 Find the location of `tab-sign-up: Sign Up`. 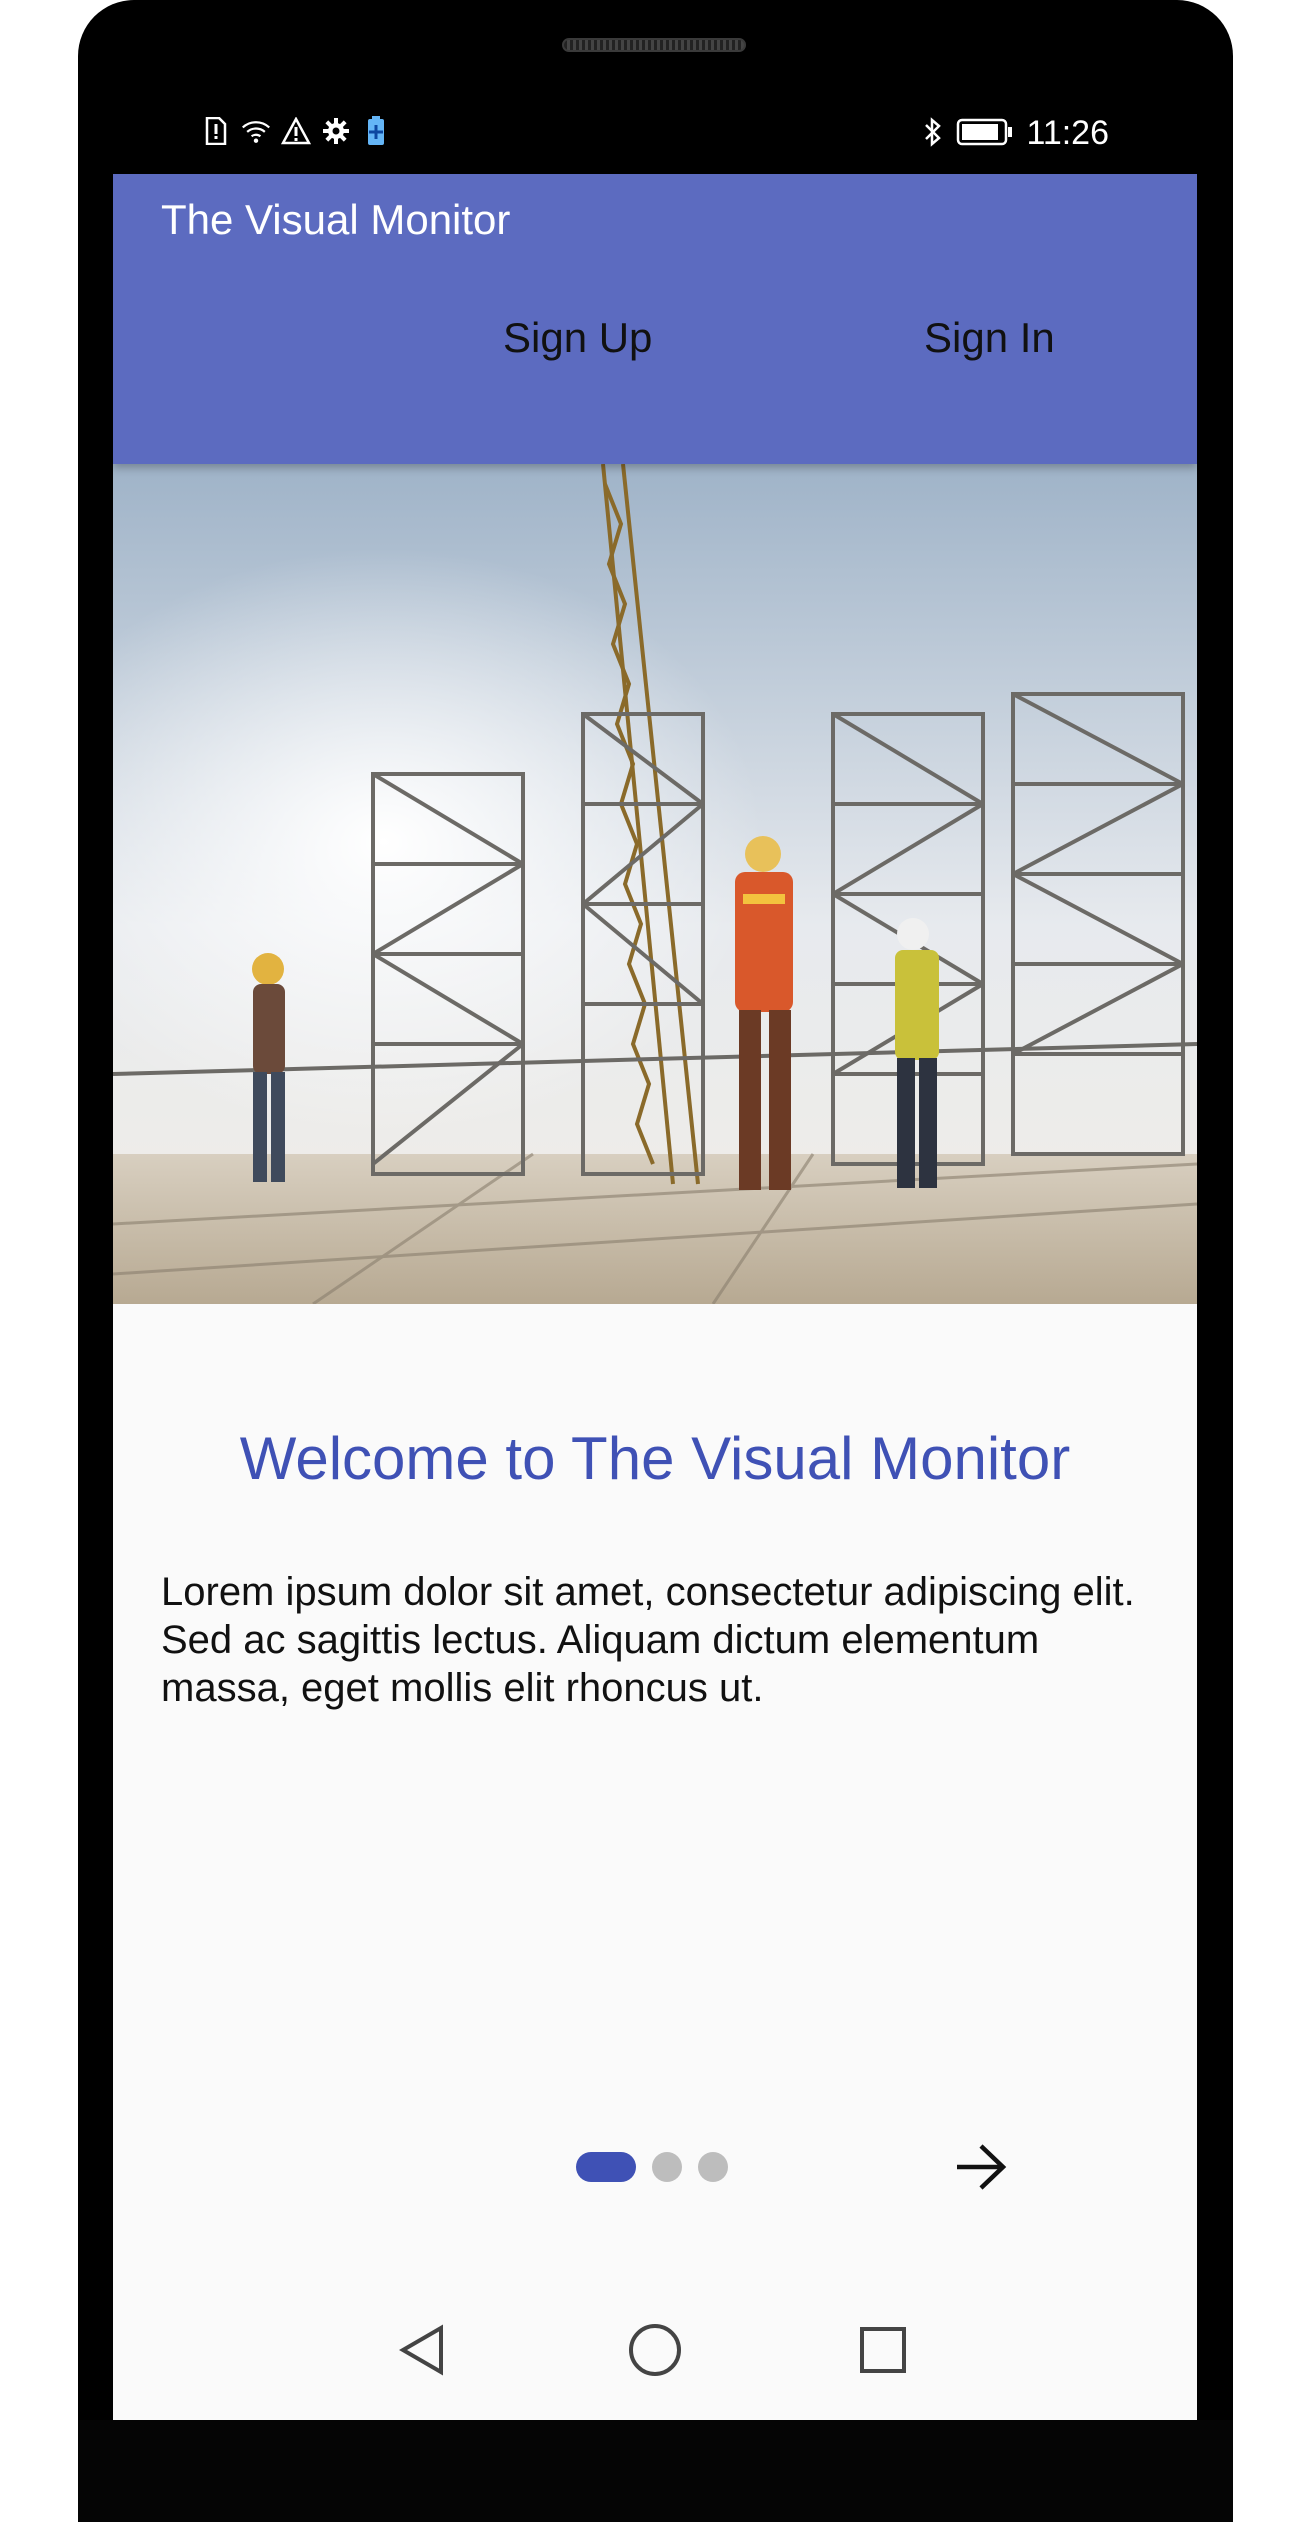

tab-sign-up: Sign Up is located at coordinates (577, 338).